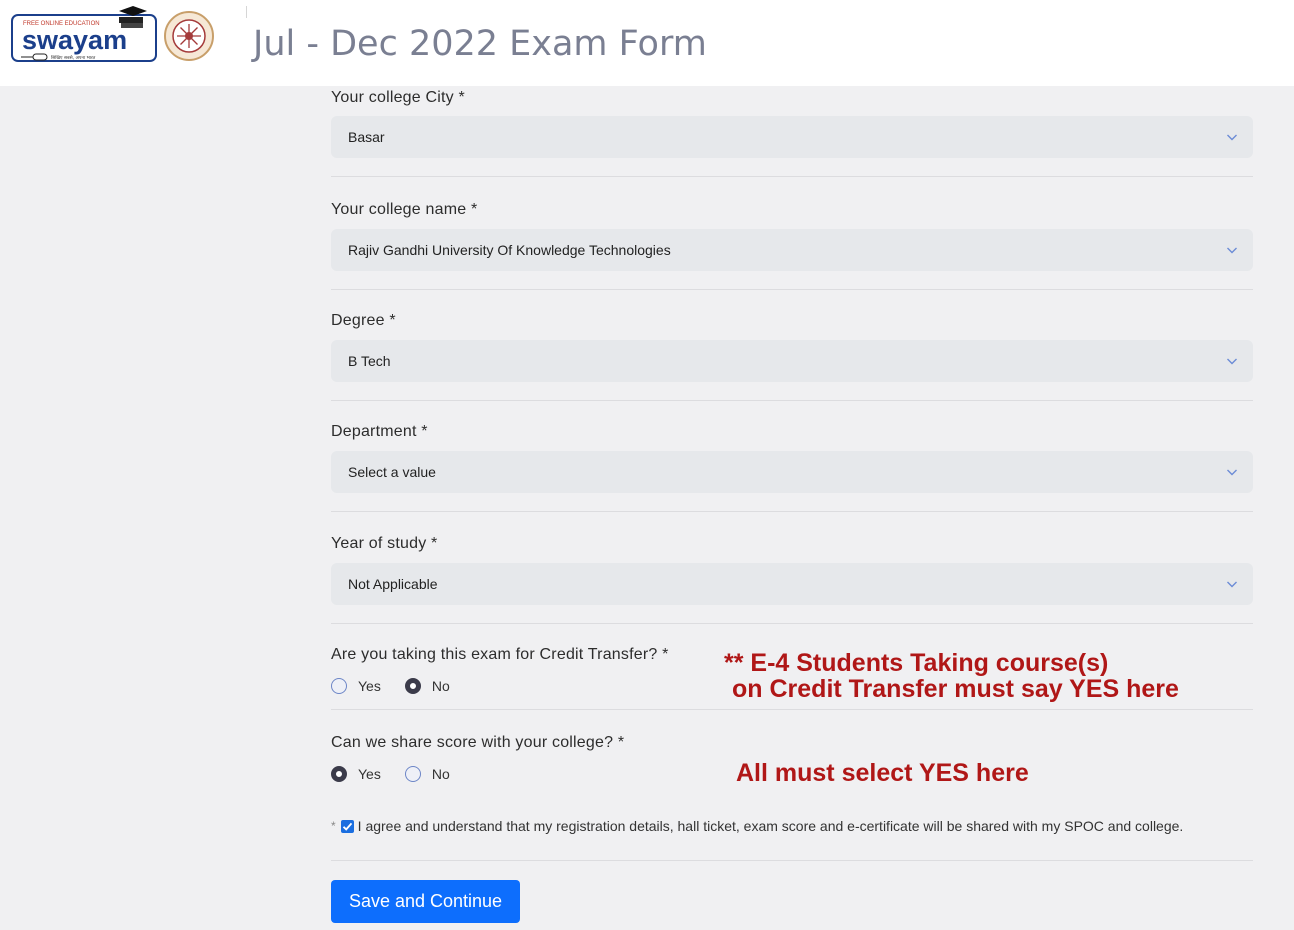 Image resolution: width=1294 pixels, height=930 pixels. Describe the element at coordinates (916, 663) in the screenshot. I see `annotation-line-1: ** E-4 Students Taking course(s)` at that location.